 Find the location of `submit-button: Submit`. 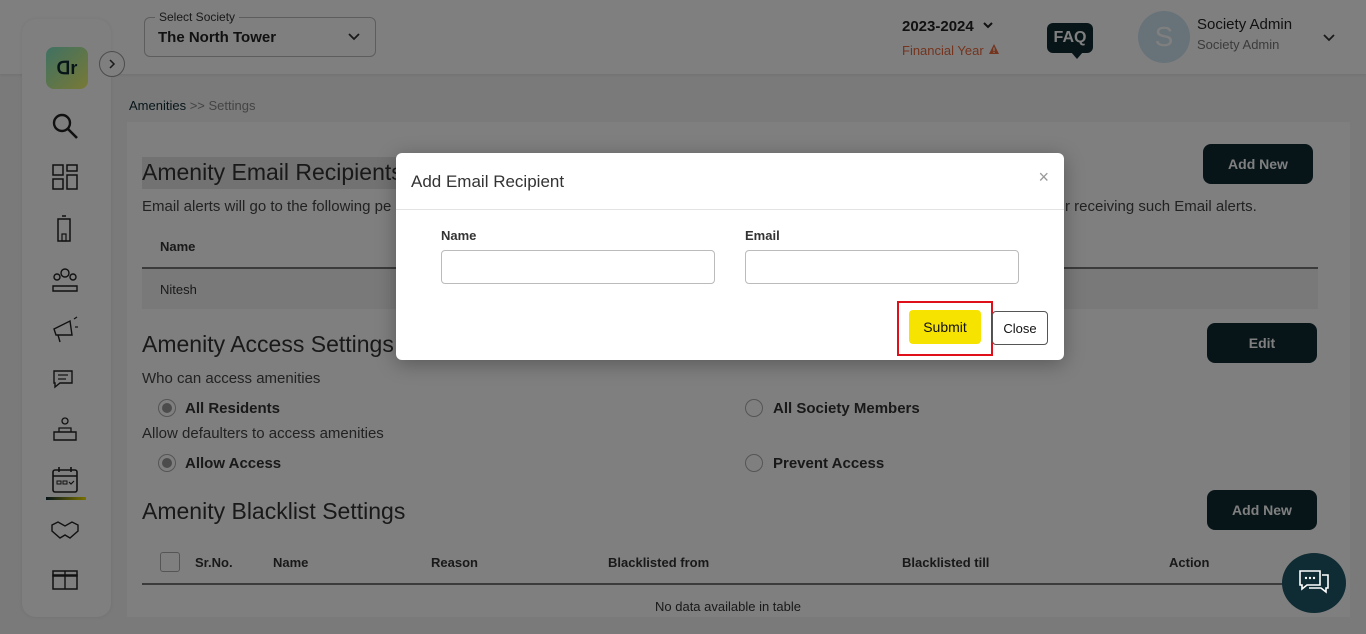

submit-button: Submit is located at coordinates (945, 327).